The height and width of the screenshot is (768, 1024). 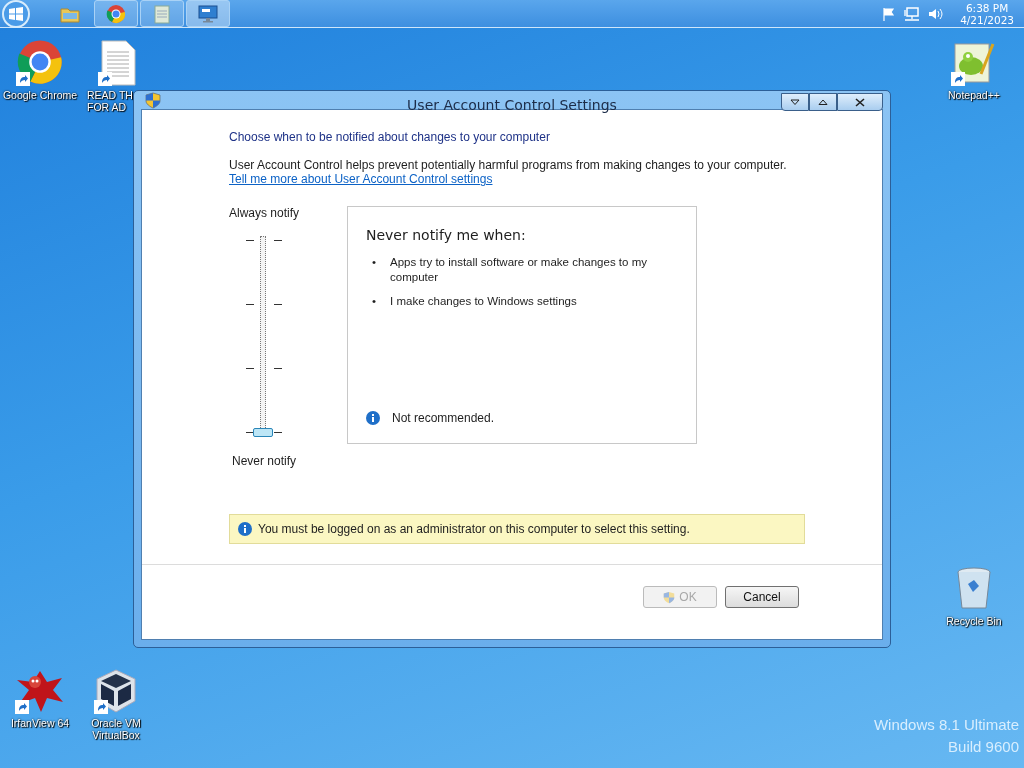 What do you see at coordinates (118, 63) in the screenshot?
I see `document-icon` at bounding box center [118, 63].